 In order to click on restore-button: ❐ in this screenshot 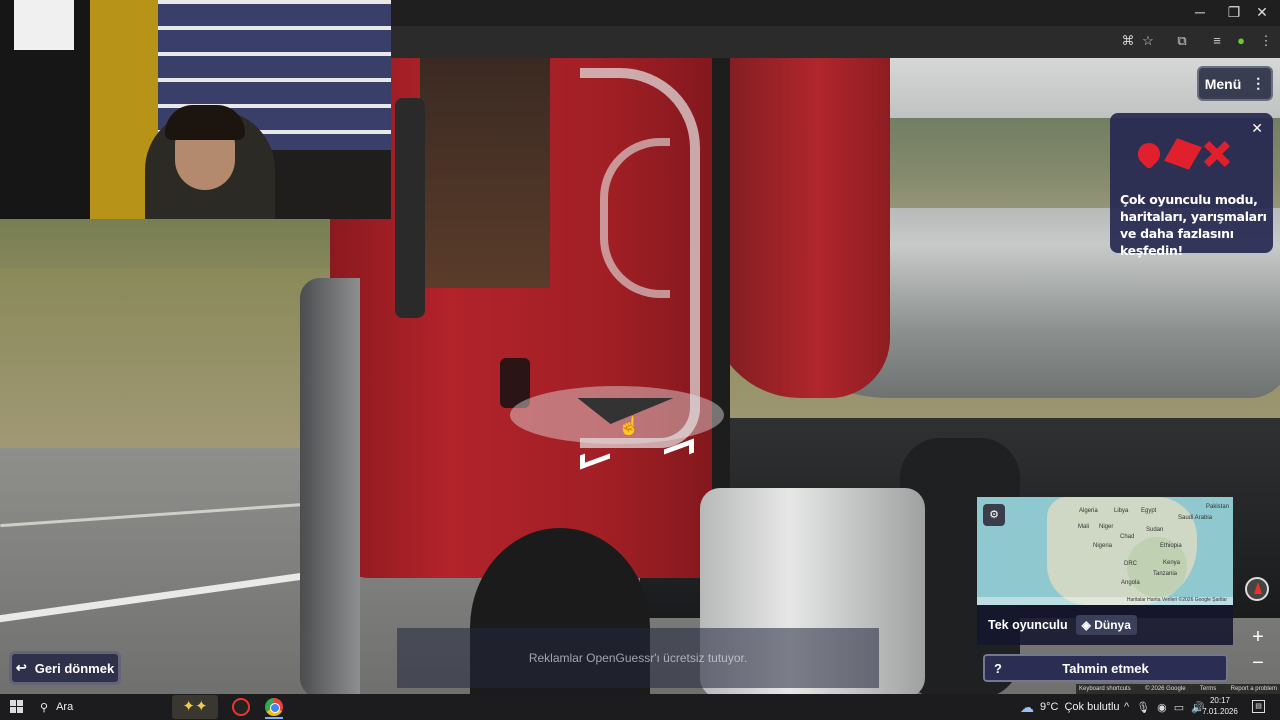, I will do `click(1234, 12)`.